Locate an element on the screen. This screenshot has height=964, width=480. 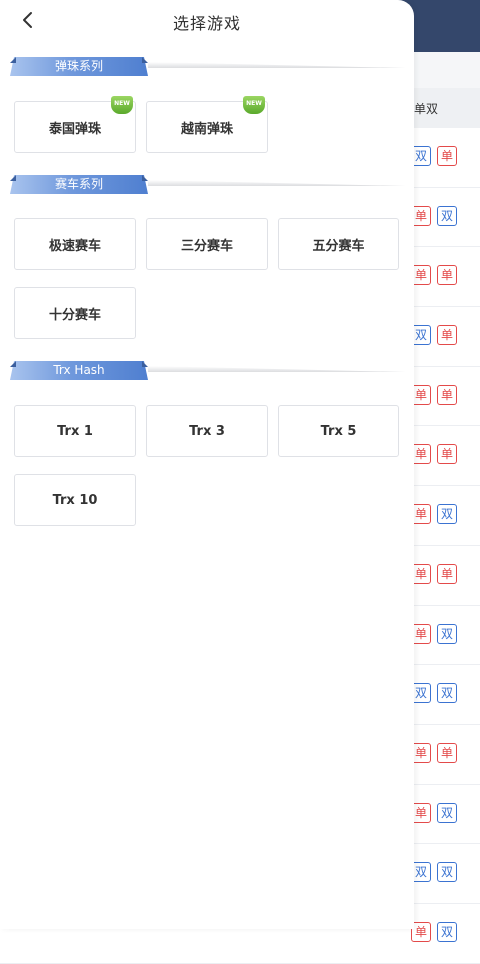
section-title: 赛车系列 is located at coordinates (78, 184).